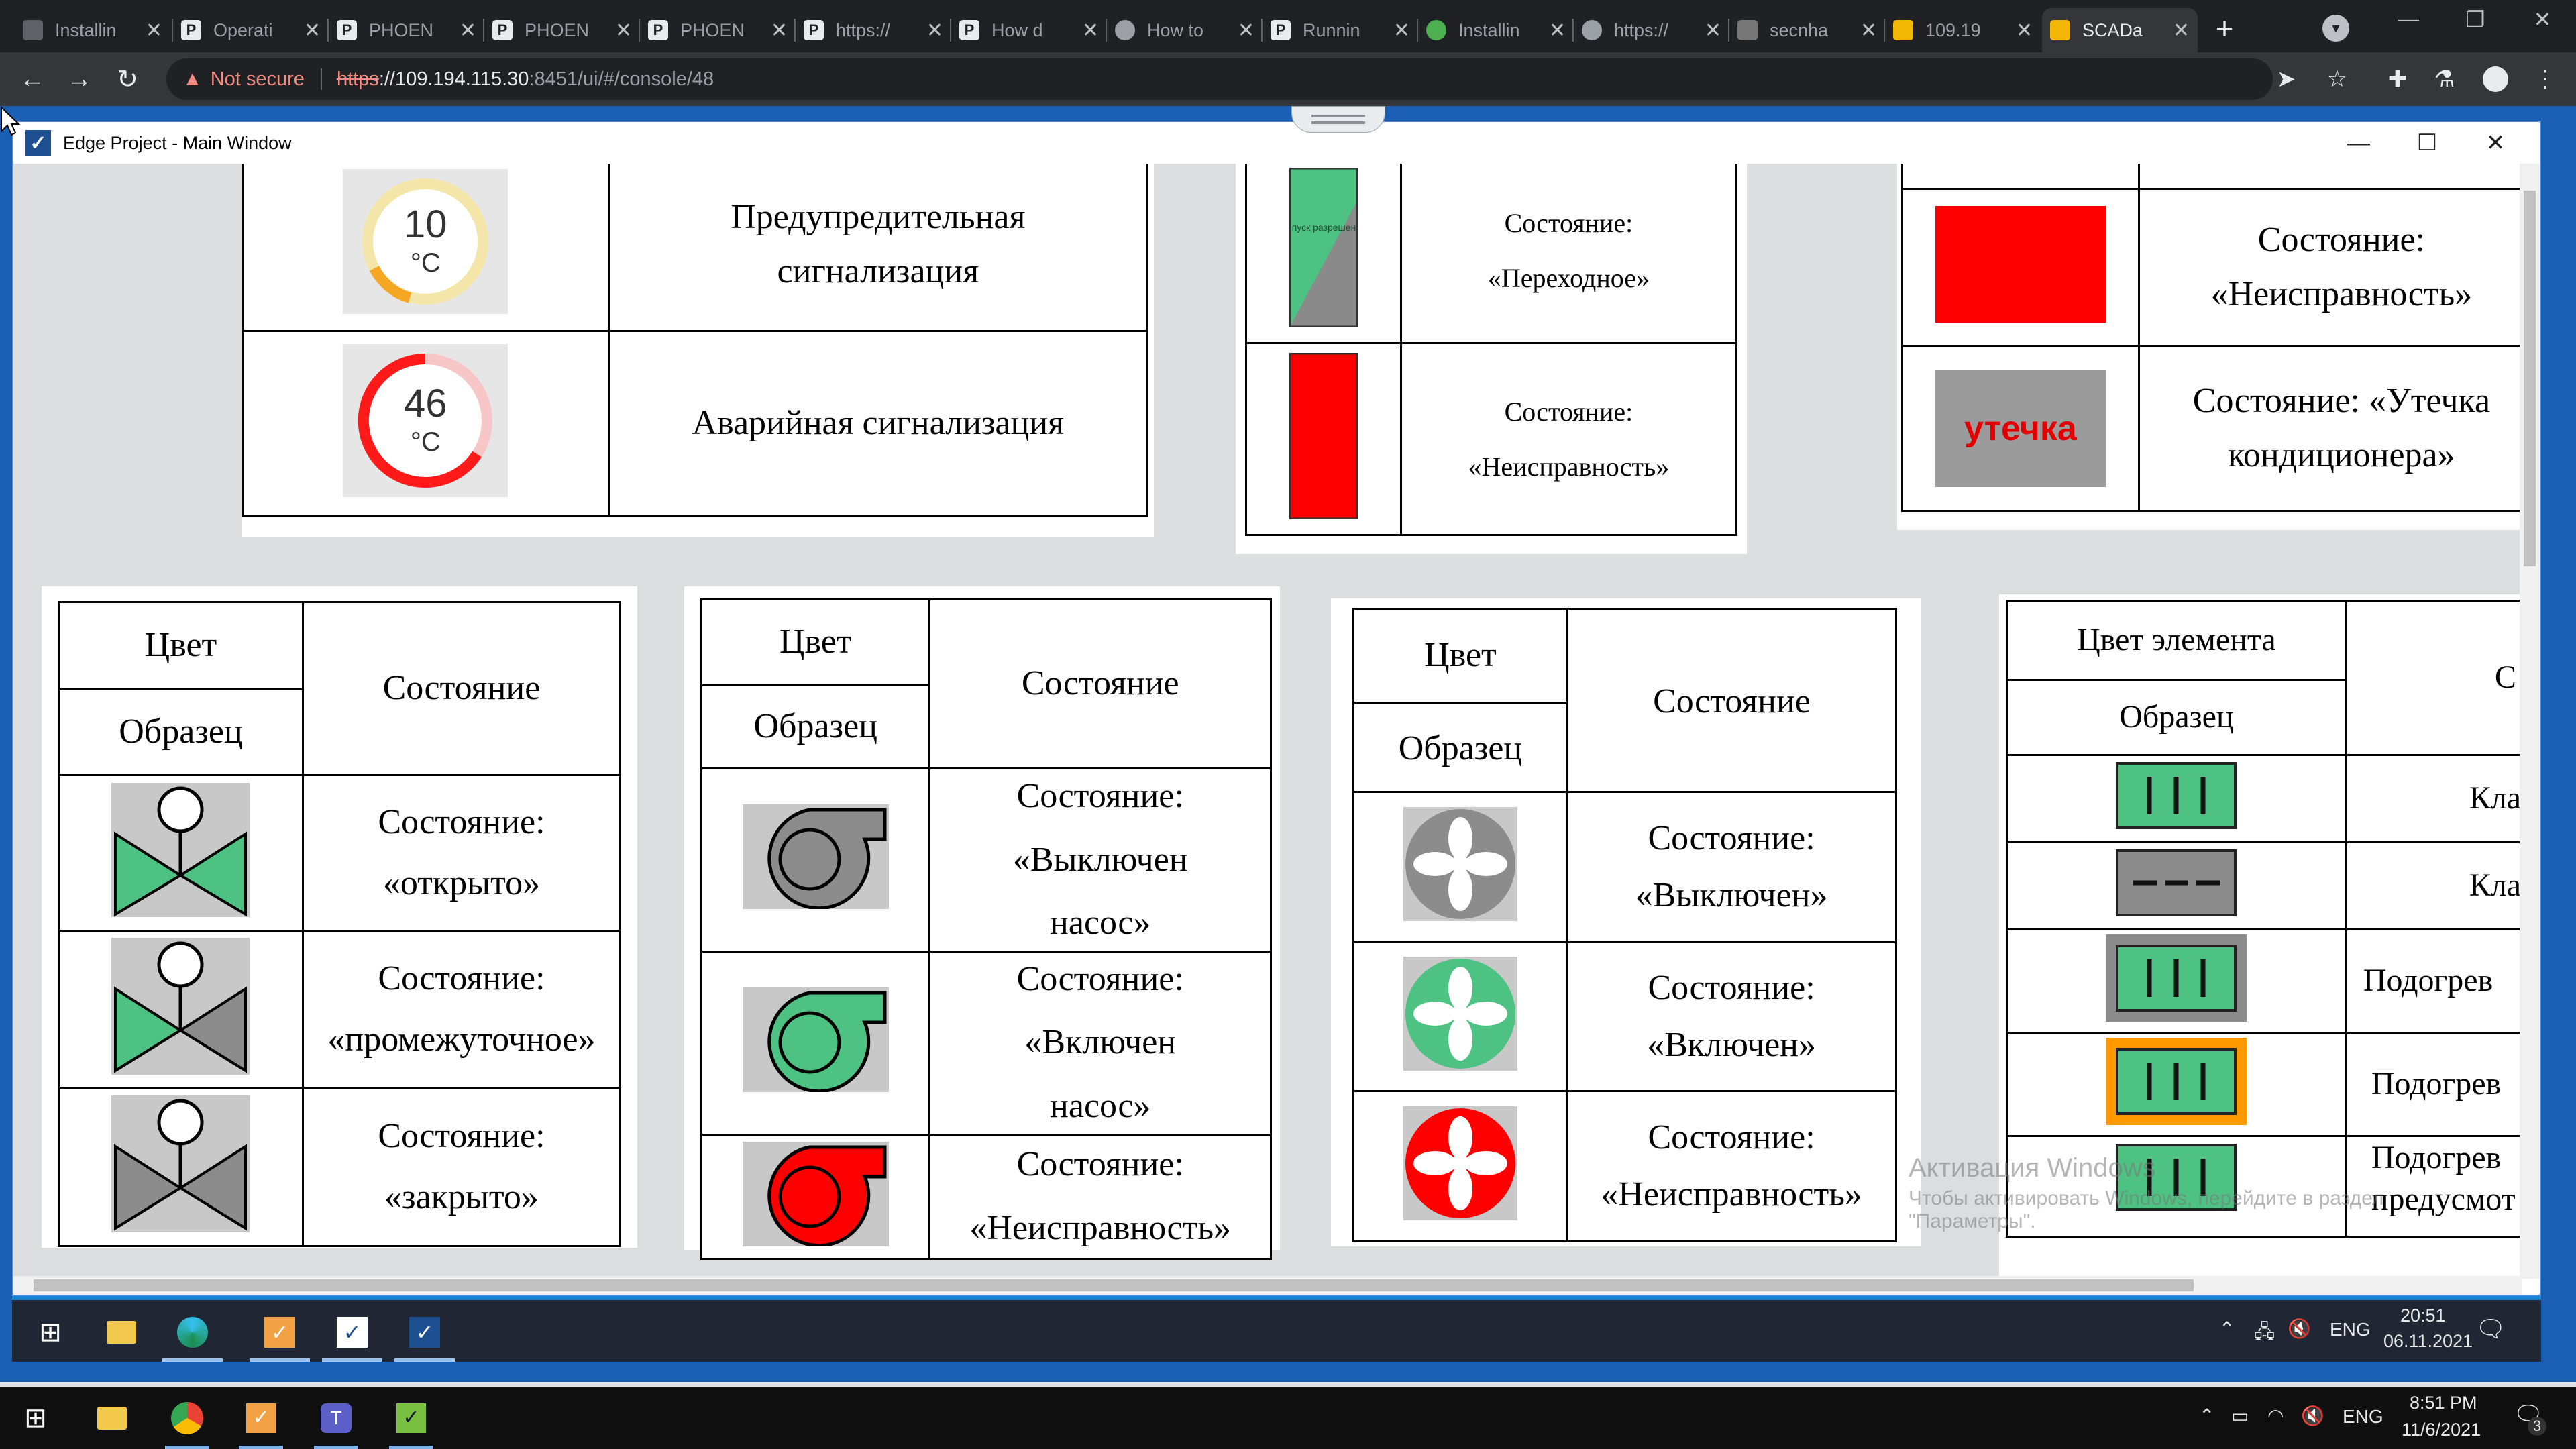  Describe the element at coordinates (2444, 79) in the screenshot. I see `extension-flask-icon: ⚗` at that location.